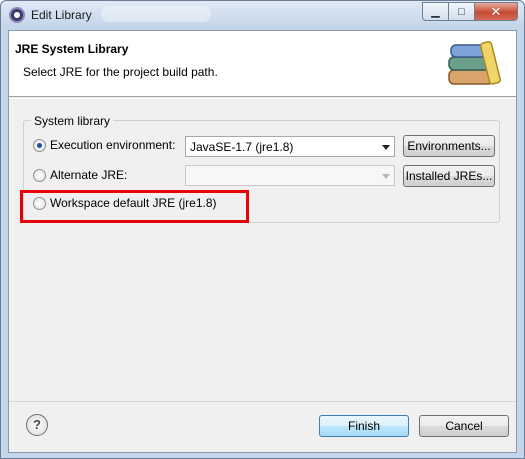 This screenshot has height=459, width=525. I want to click on maximize-icon: □, so click(461, 11).